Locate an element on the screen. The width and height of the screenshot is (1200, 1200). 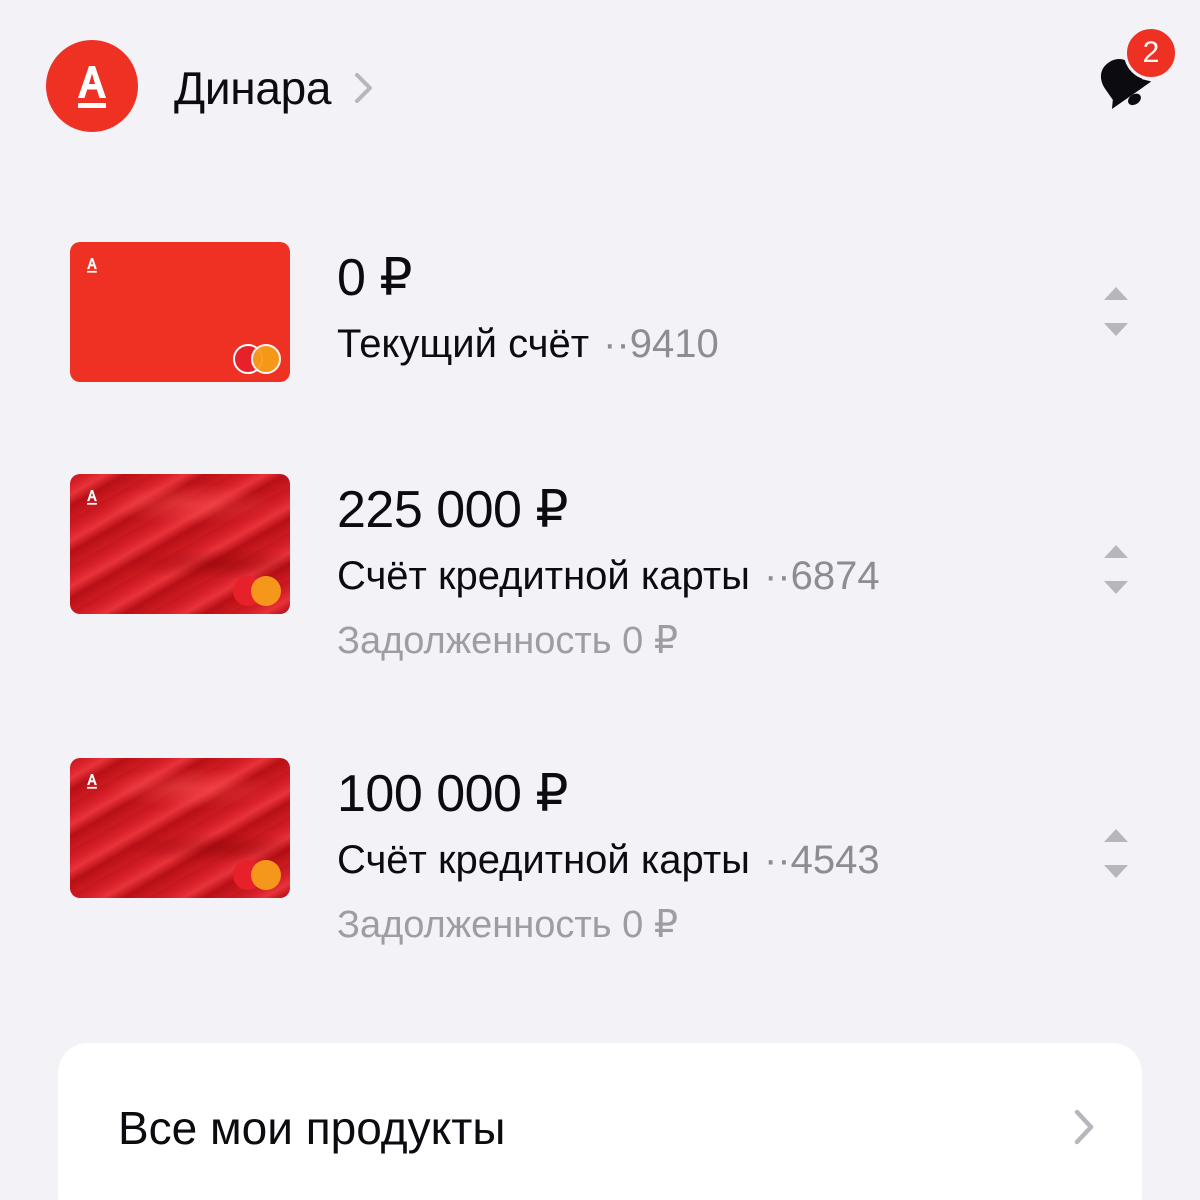
user-name: Динара is located at coordinates (253, 88).